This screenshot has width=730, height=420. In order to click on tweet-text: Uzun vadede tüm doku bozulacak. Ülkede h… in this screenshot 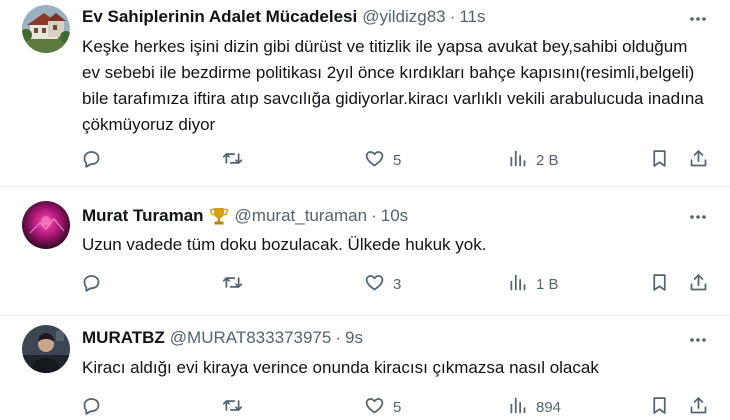, I will do `click(284, 244)`.